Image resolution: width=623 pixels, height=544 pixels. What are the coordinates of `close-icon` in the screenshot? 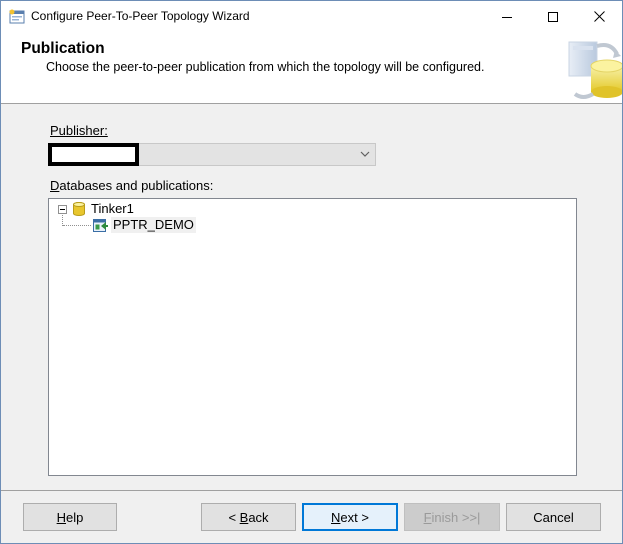 It's located at (599, 16).